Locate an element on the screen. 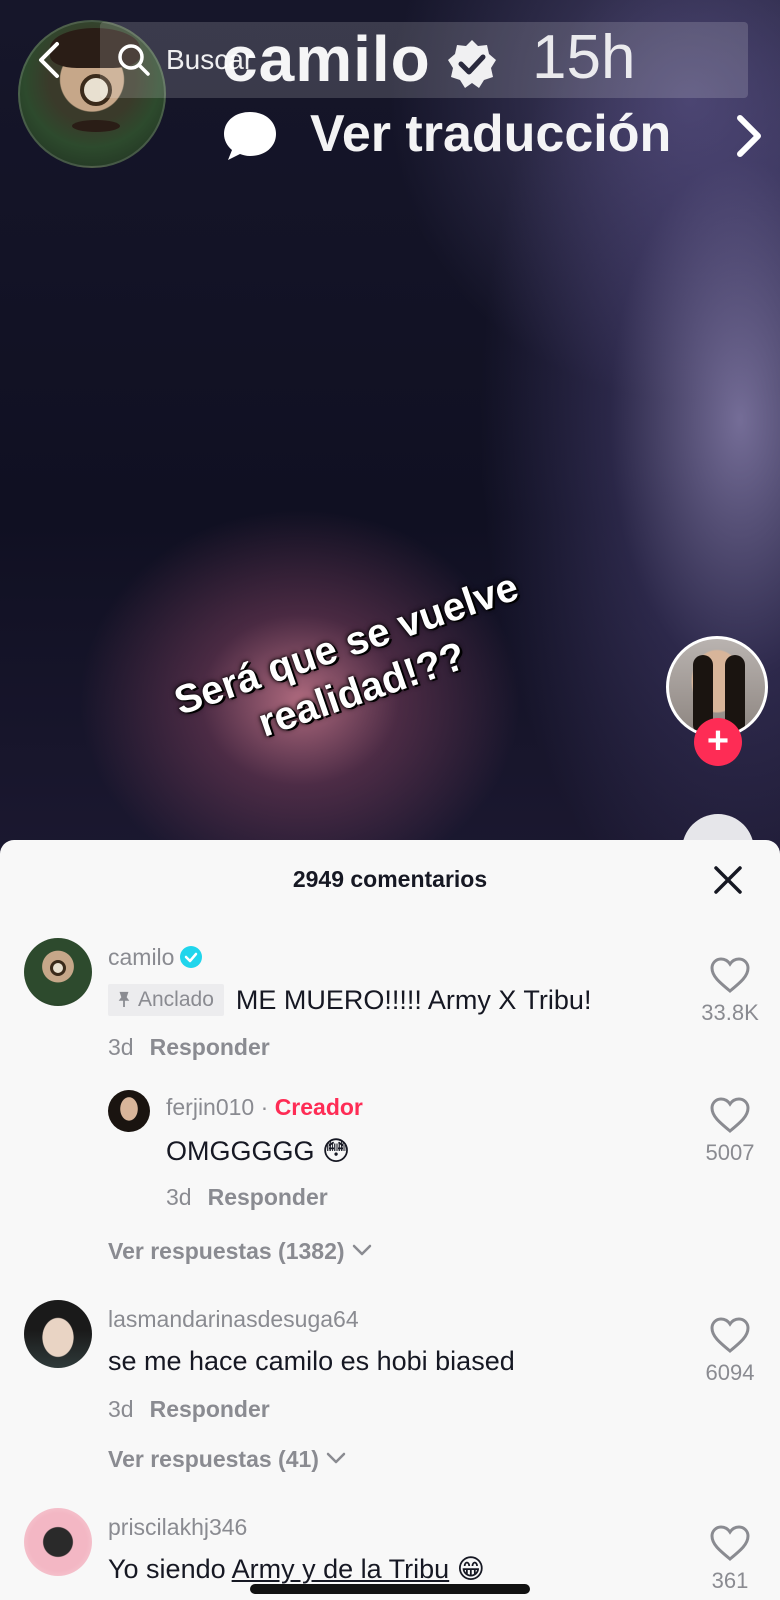  view-replies-button: Ver respuestas (1382) is located at coordinates (240, 1251).